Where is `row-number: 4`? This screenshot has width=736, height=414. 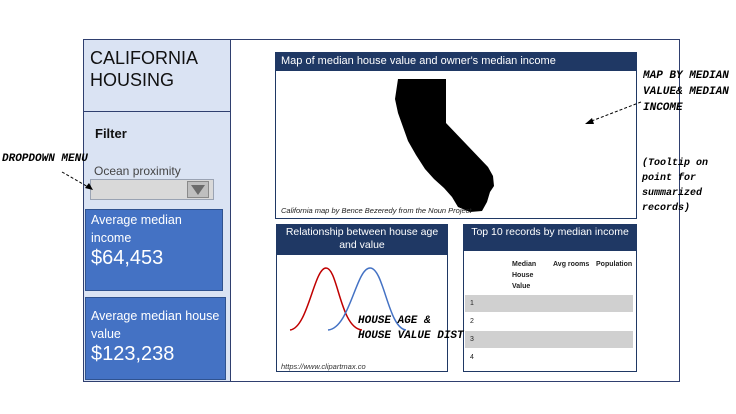 row-number: 4 is located at coordinates (472, 357).